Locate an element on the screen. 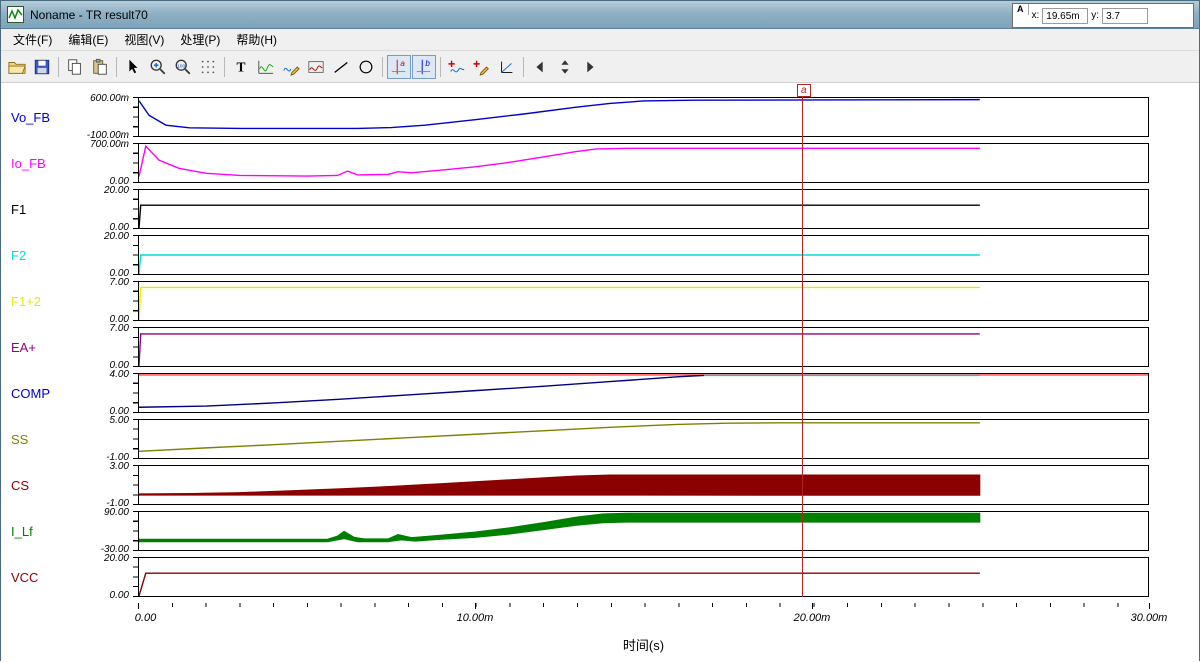  circle-tool-button is located at coordinates (366, 67).